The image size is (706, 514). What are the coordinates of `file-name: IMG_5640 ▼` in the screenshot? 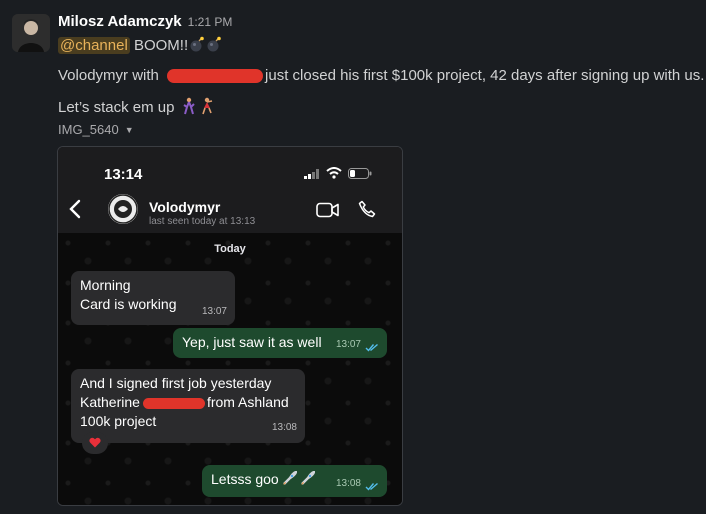 It's located at (96, 129).